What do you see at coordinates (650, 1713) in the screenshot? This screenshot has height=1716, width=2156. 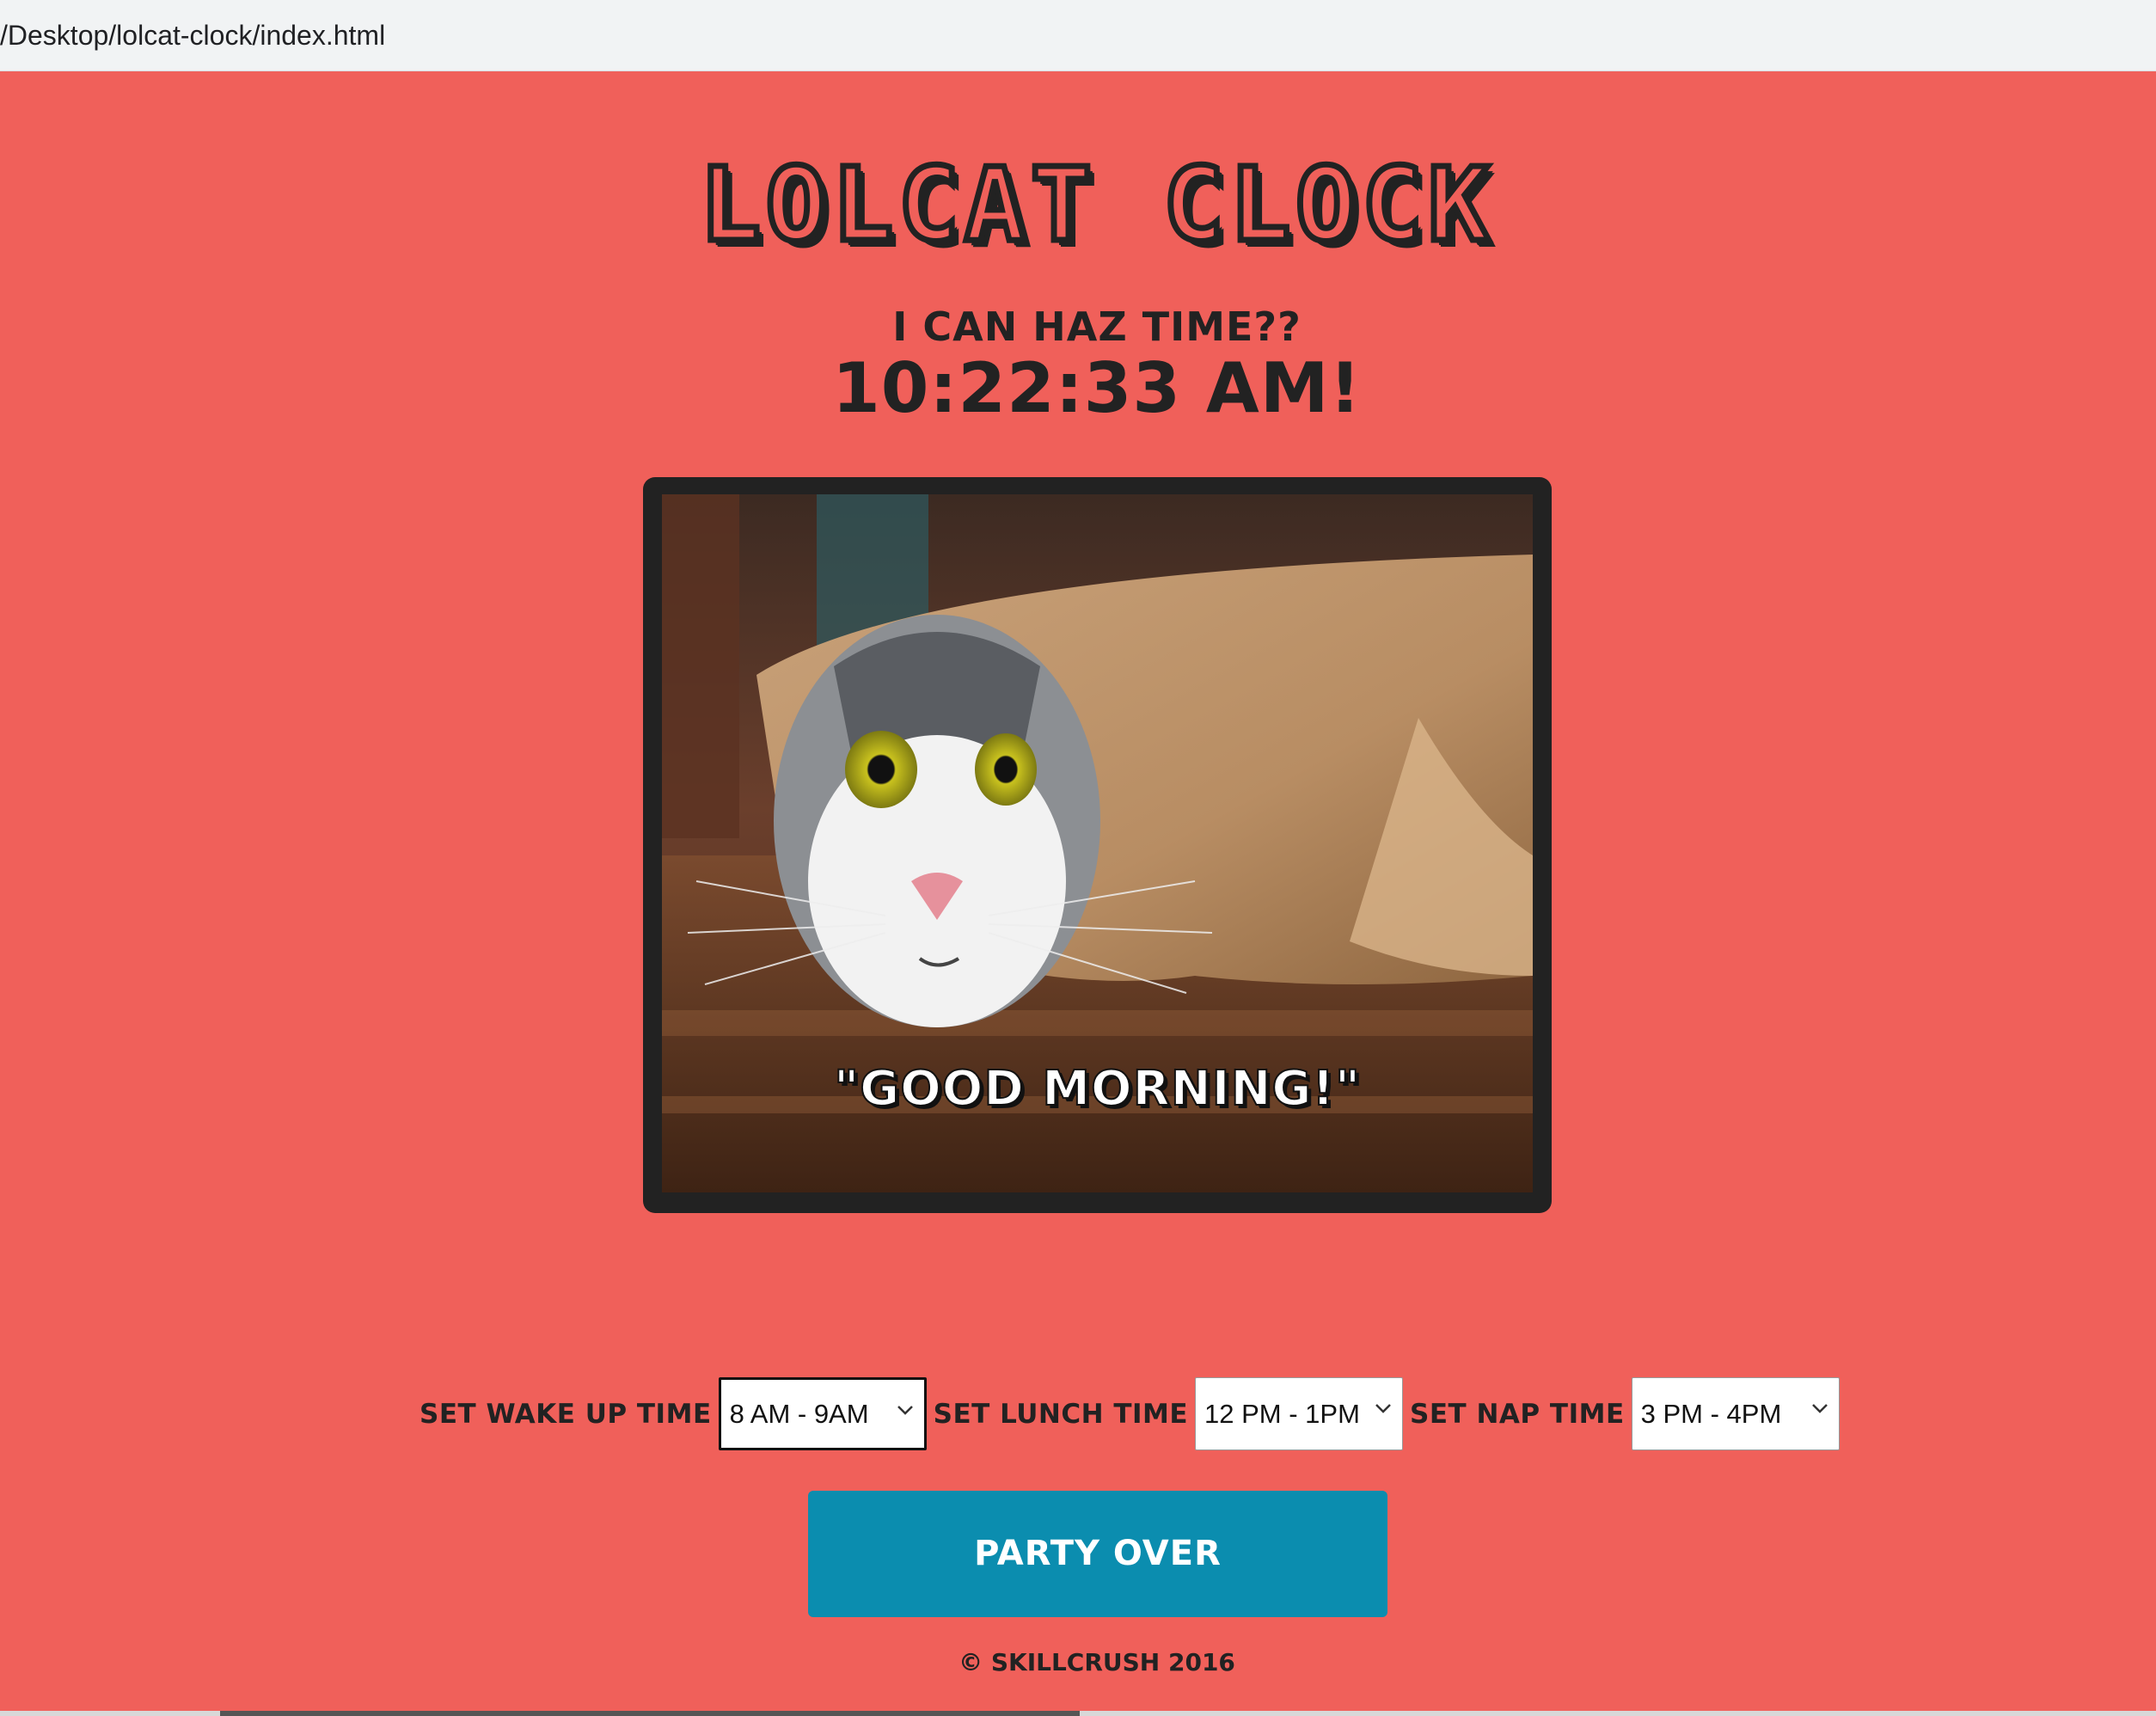 I see `scrollbar-thumb` at bounding box center [650, 1713].